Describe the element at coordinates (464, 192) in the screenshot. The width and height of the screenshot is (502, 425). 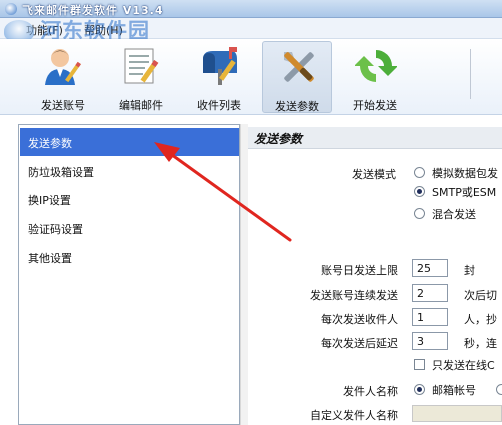
I see `send-mode-option-smtp: SMTP或ESM` at that location.